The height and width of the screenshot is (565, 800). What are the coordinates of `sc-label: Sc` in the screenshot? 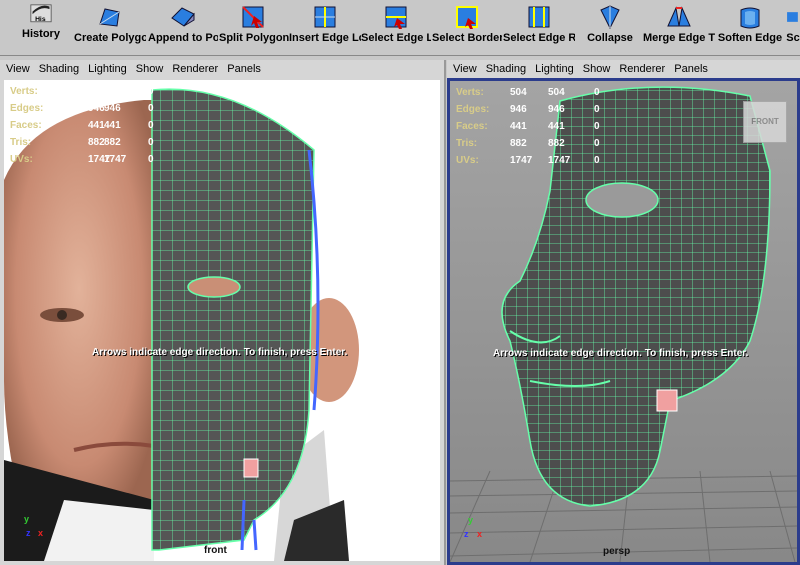 It's located at (793, 38).